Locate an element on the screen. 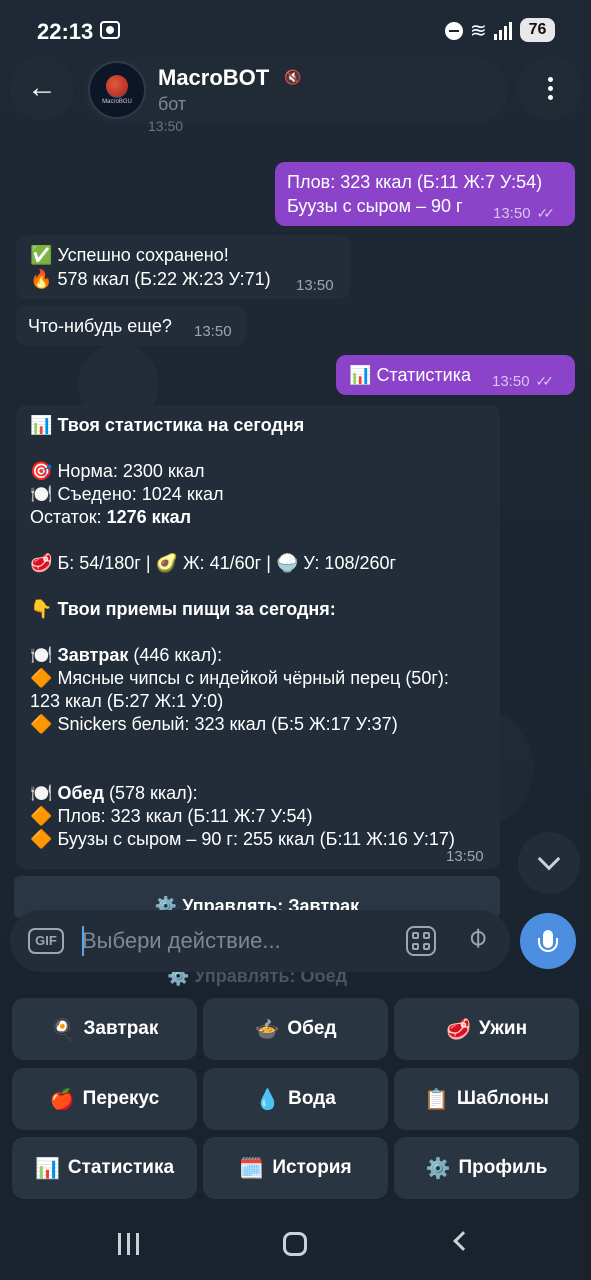 This screenshot has width=591, height=1280. message-text: Что-нибудь еще? is located at coordinates (100, 326).